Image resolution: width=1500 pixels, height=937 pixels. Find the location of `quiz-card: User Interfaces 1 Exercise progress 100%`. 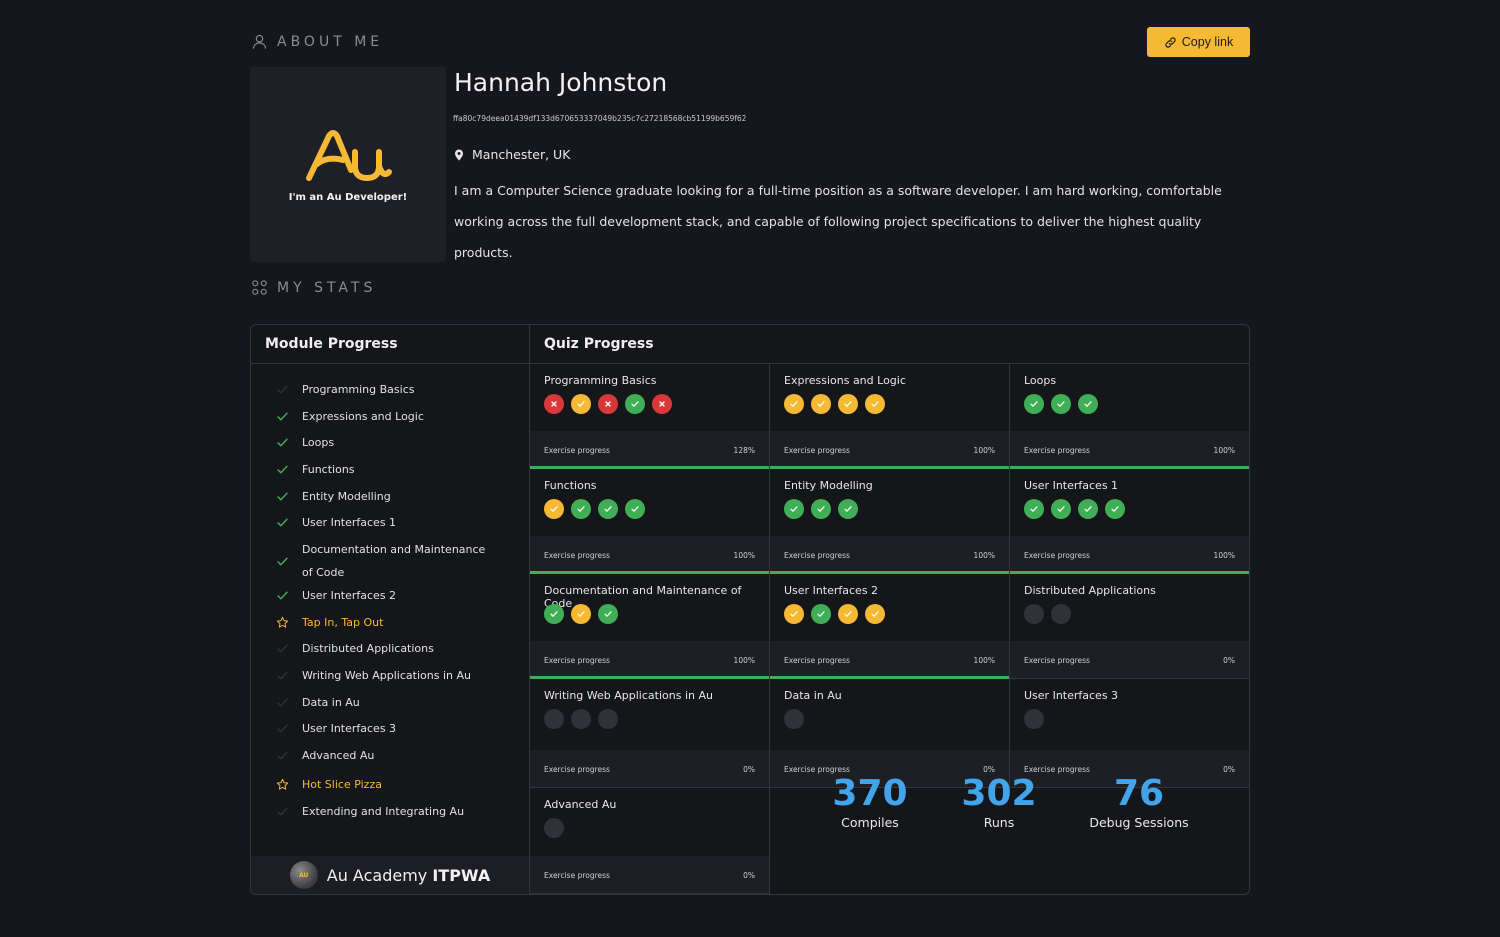

quiz-card: User Interfaces 1 Exercise progress 100% is located at coordinates (1129, 521).